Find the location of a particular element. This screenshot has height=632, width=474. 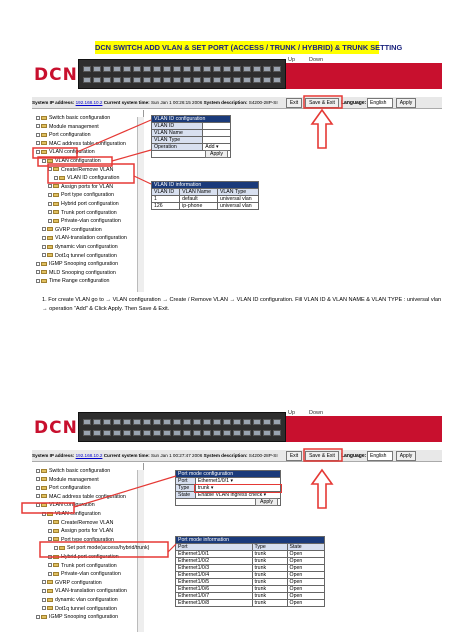

type-select: trunk ▾ is located at coordinates (238, 488).